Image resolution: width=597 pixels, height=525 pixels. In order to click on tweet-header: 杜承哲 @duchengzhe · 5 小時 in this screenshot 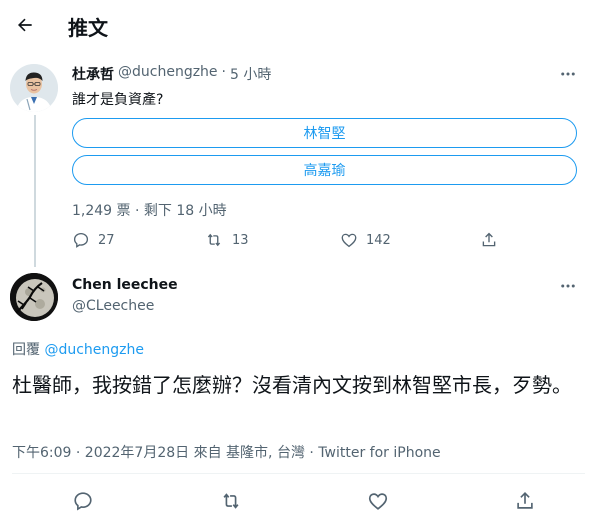, I will do `click(171, 74)`.